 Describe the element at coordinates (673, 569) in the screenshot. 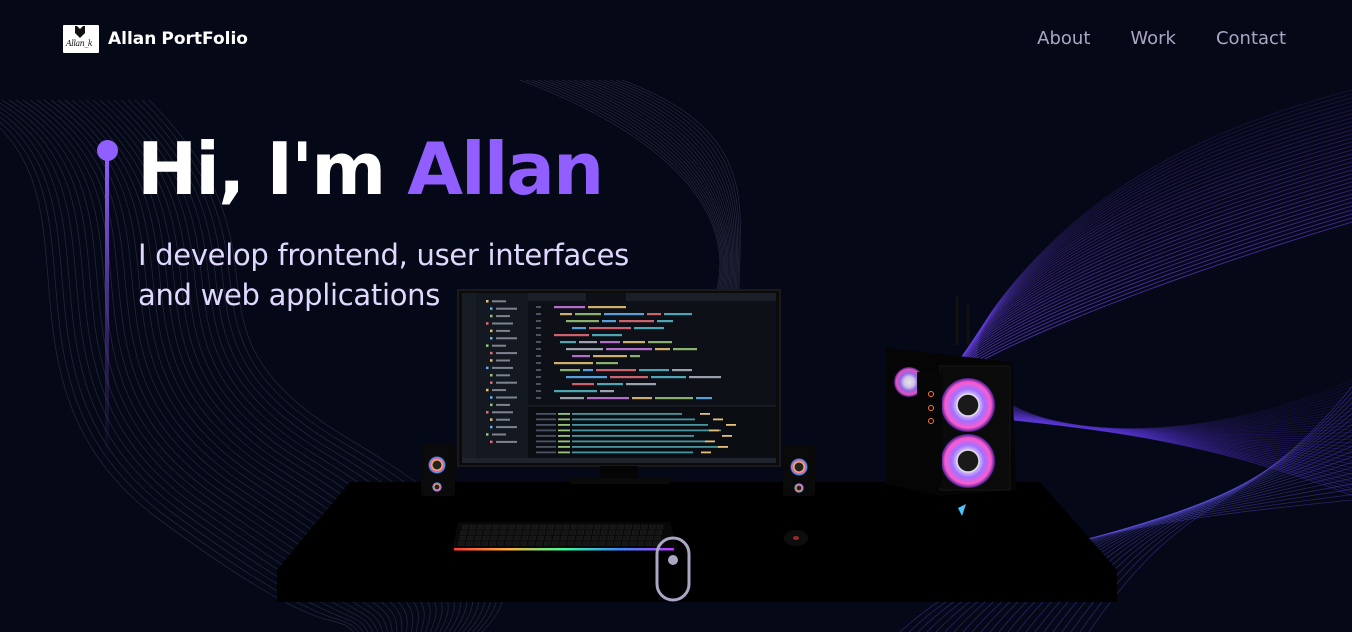

I see `mouse-scroll-icon` at that location.